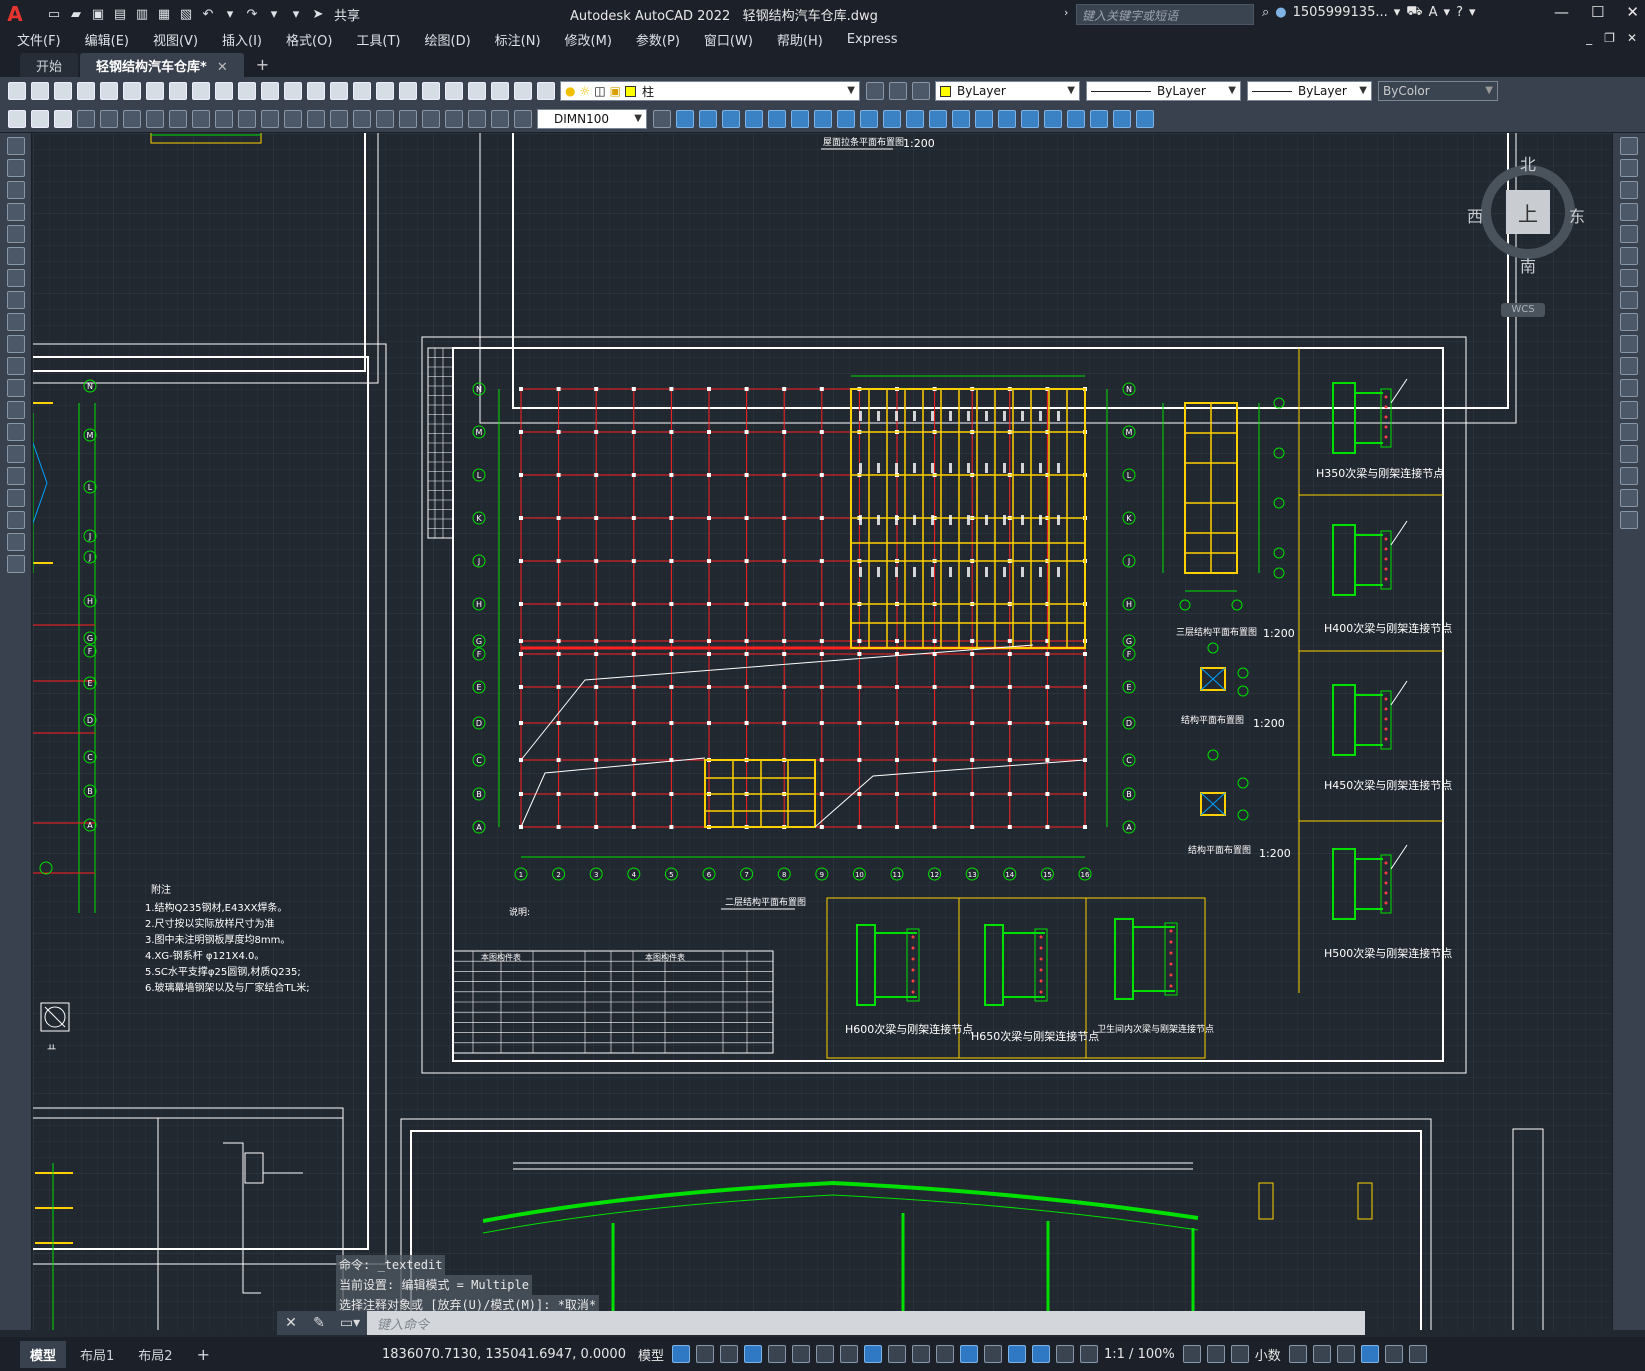 The image size is (1645, 1371). Describe the element at coordinates (1629, 278) in the screenshot. I see `rotate-tool-icon` at that location.